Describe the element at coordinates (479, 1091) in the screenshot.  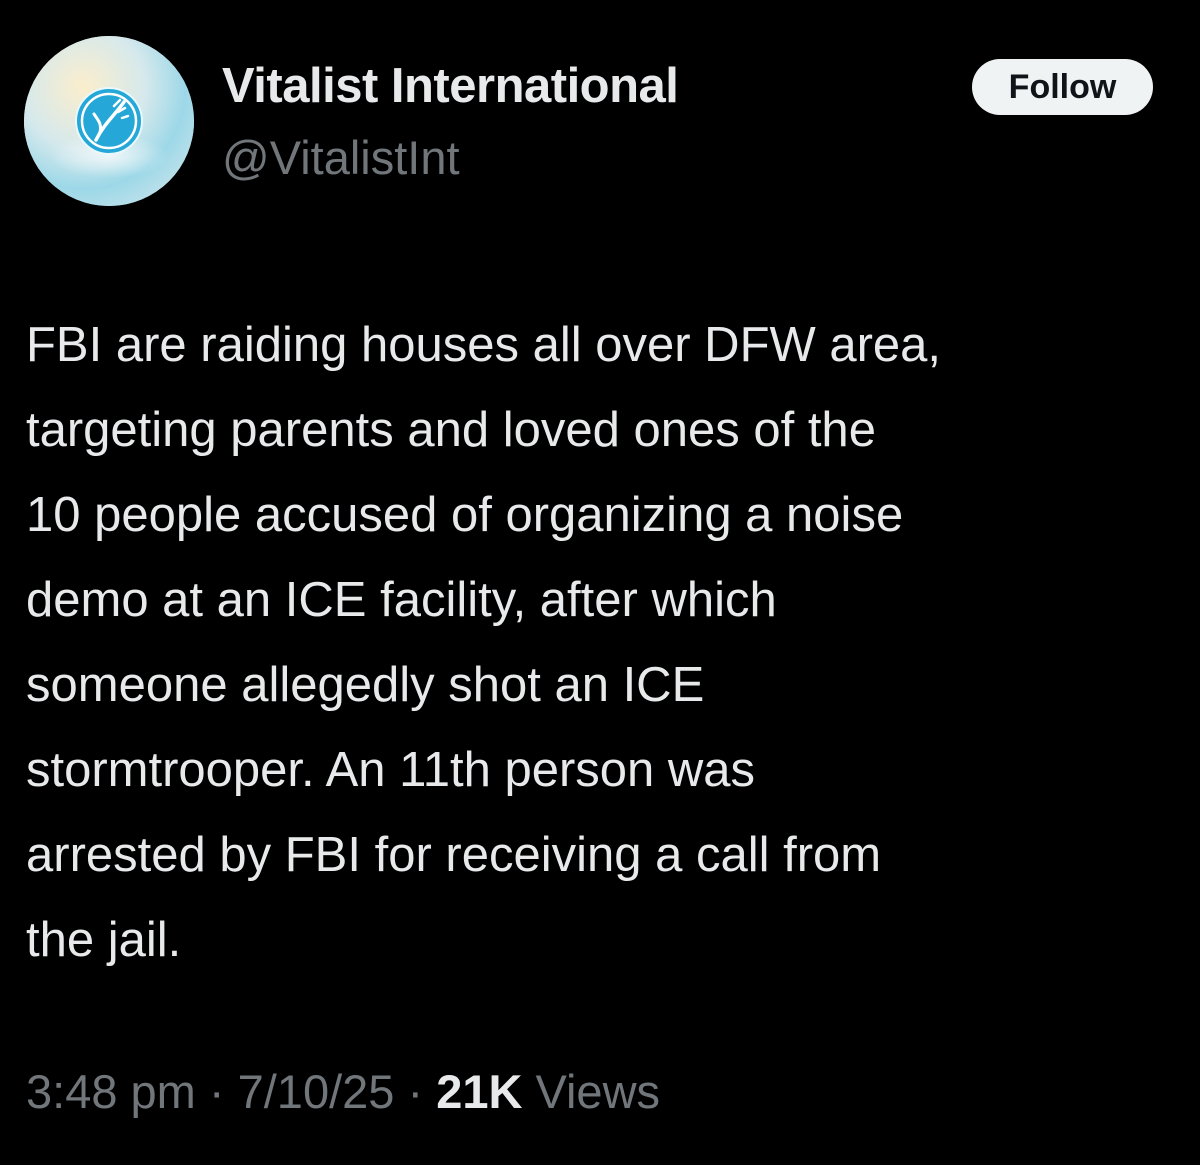
I see `views-count: 21K` at that location.